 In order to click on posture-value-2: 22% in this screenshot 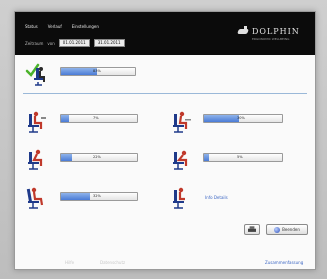, I will do `click(97, 157)`.